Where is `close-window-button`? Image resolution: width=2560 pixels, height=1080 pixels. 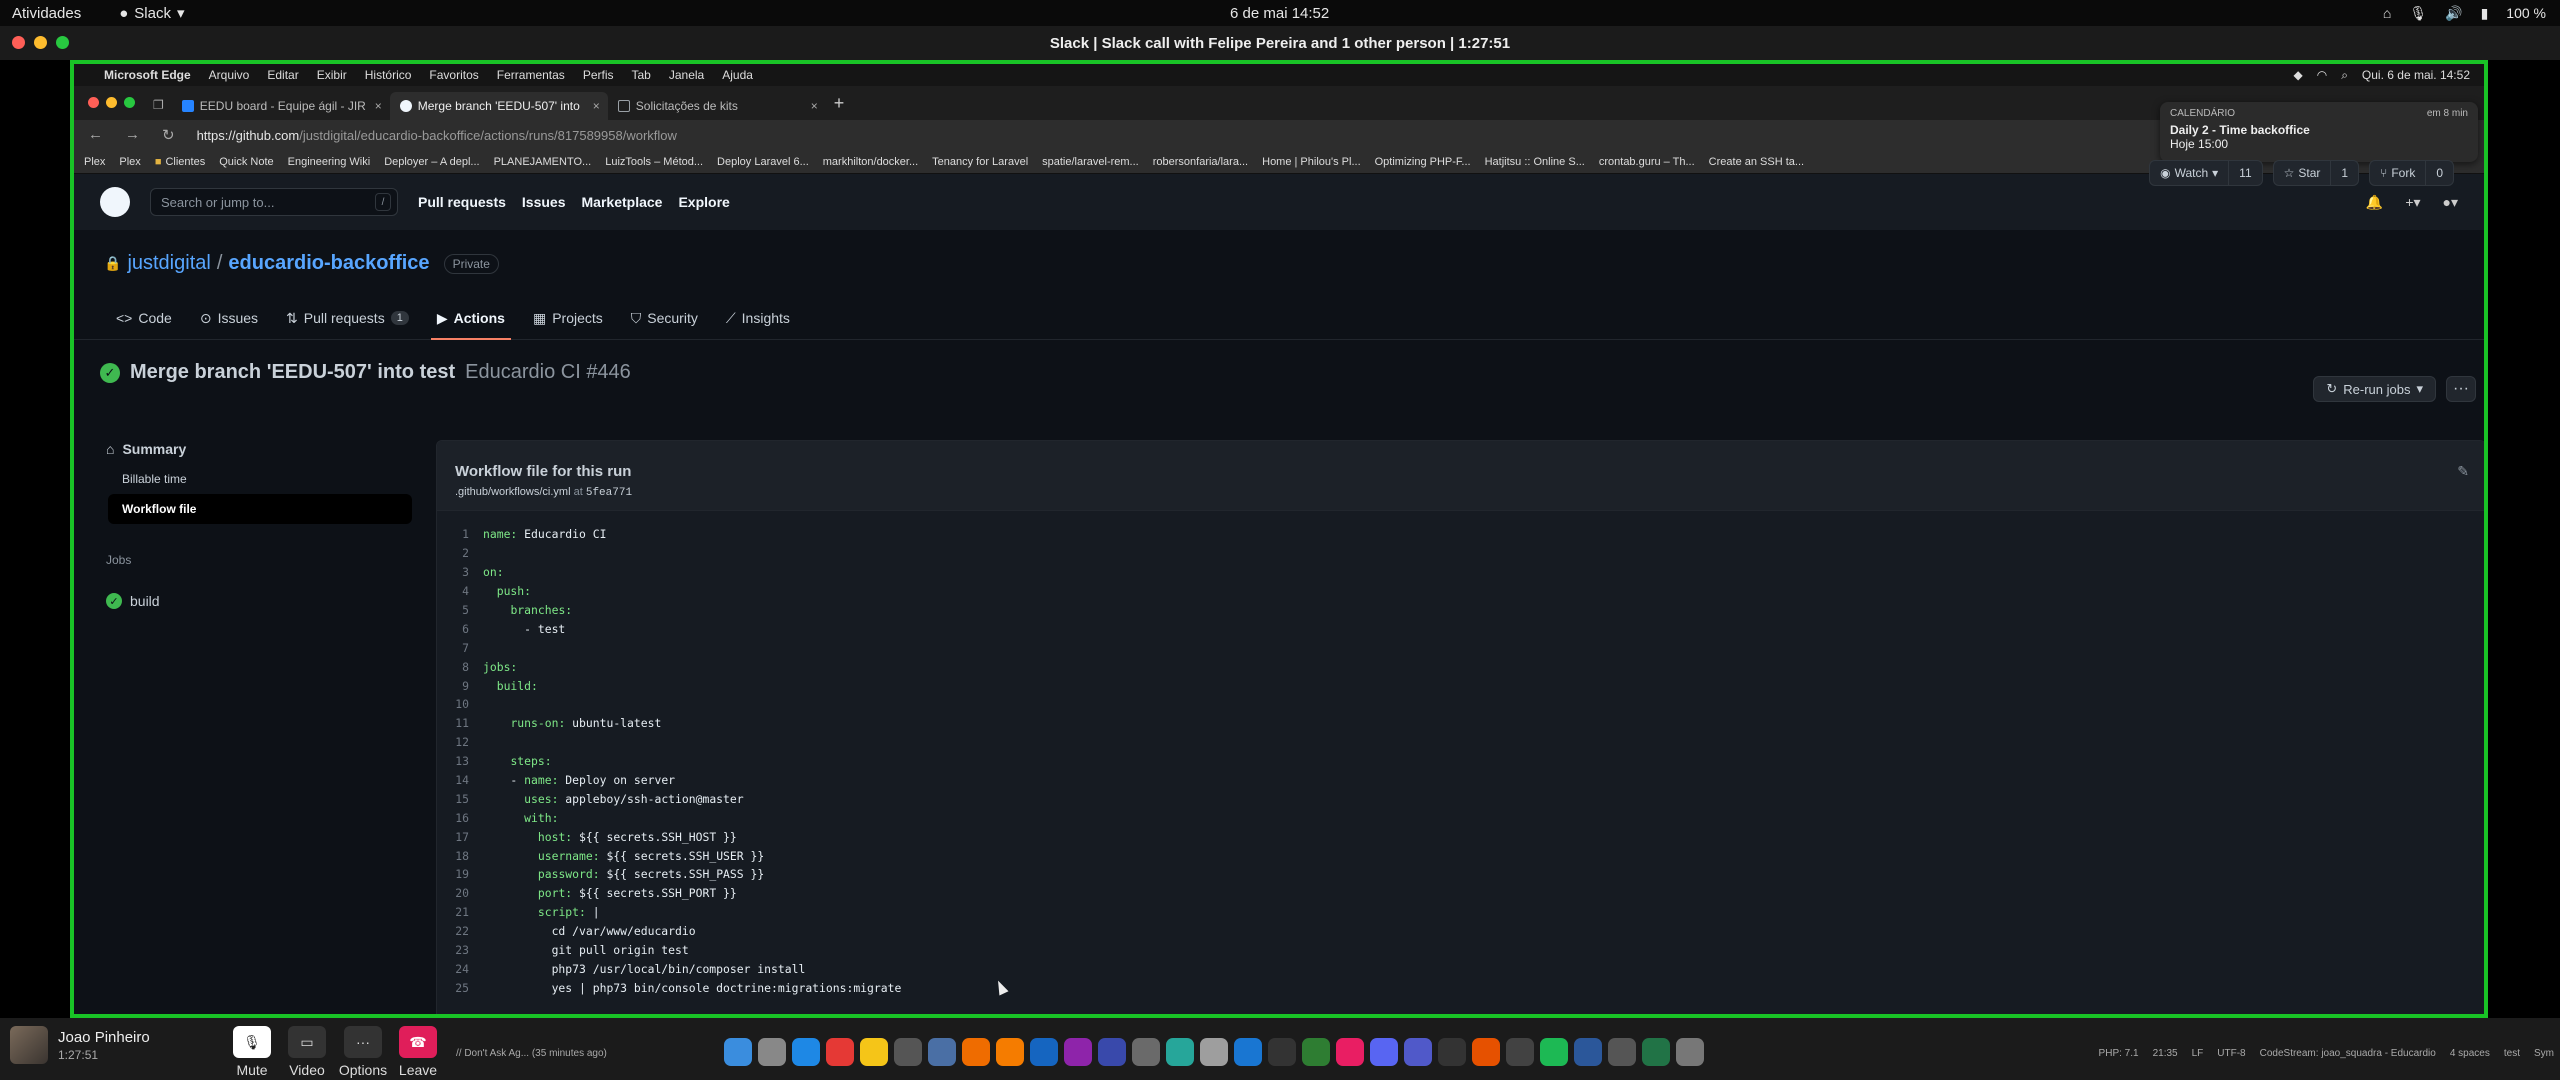
close-window-button is located at coordinates (18, 42).